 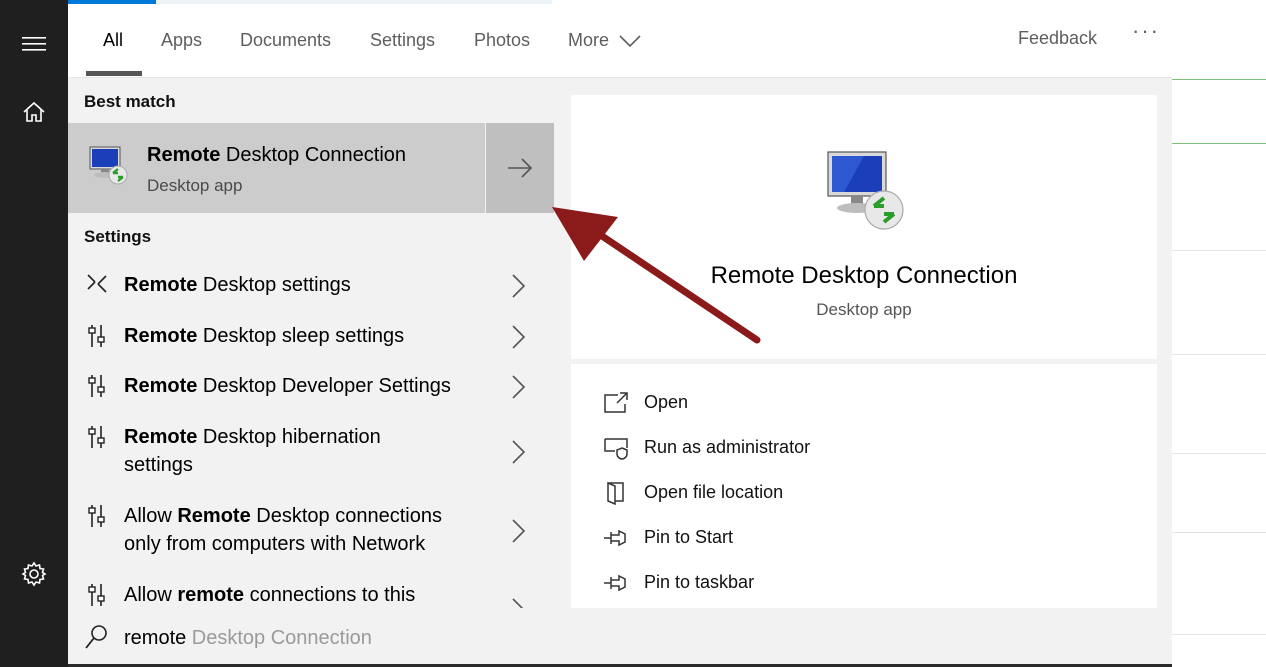 What do you see at coordinates (1057, 38) in the screenshot?
I see `feedback-button: Feedback` at bounding box center [1057, 38].